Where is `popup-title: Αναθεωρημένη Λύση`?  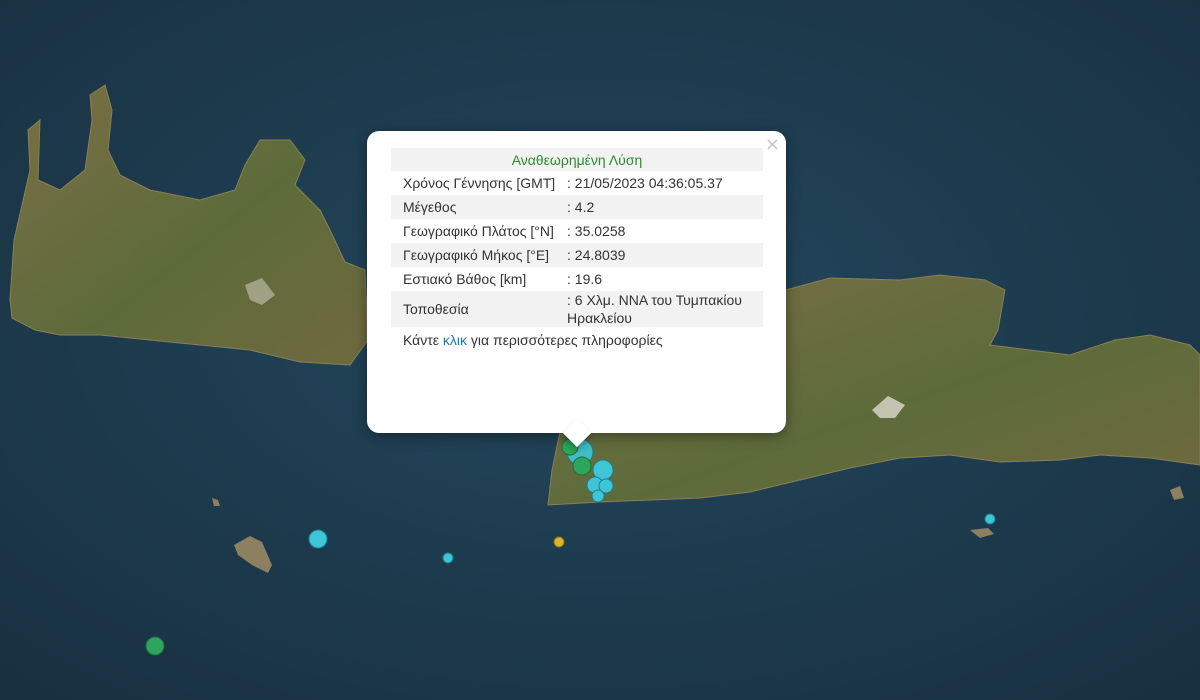
popup-title: Αναθεωρημένη Λύση is located at coordinates (577, 159).